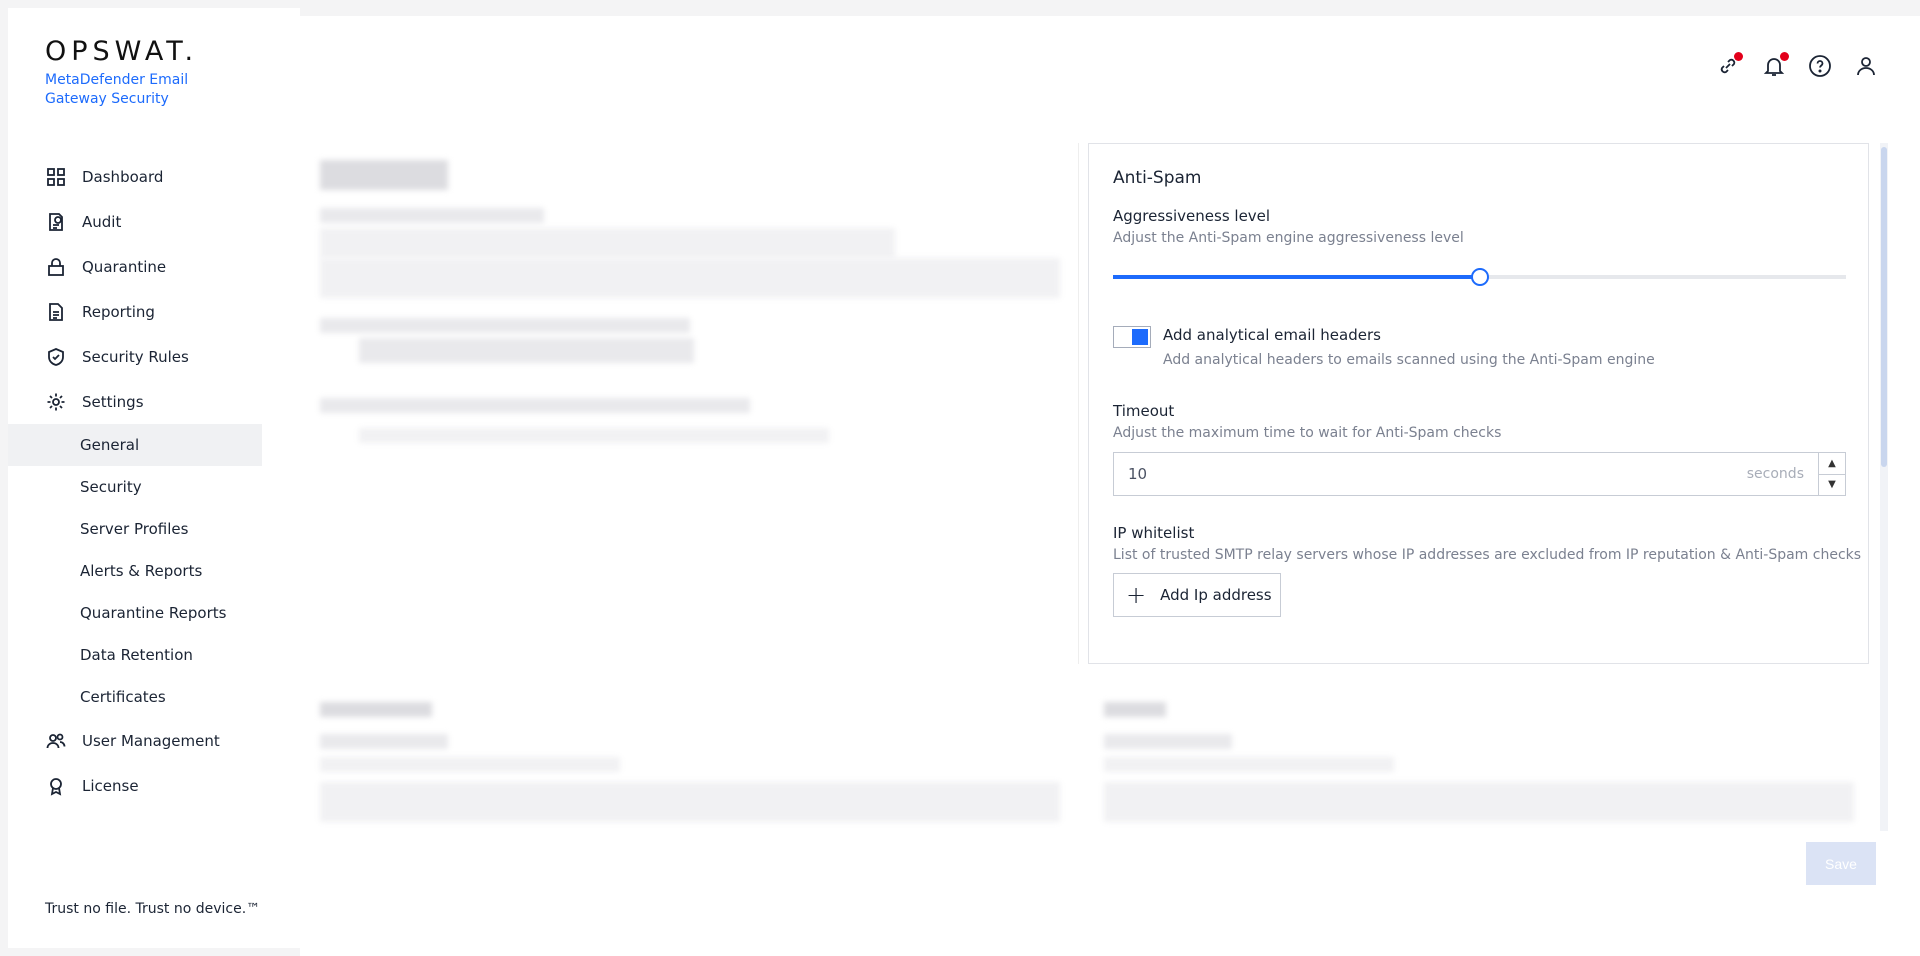 Image resolution: width=1920 pixels, height=956 pixels. What do you see at coordinates (56, 786) in the screenshot?
I see `award-icon` at bounding box center [56, 786].